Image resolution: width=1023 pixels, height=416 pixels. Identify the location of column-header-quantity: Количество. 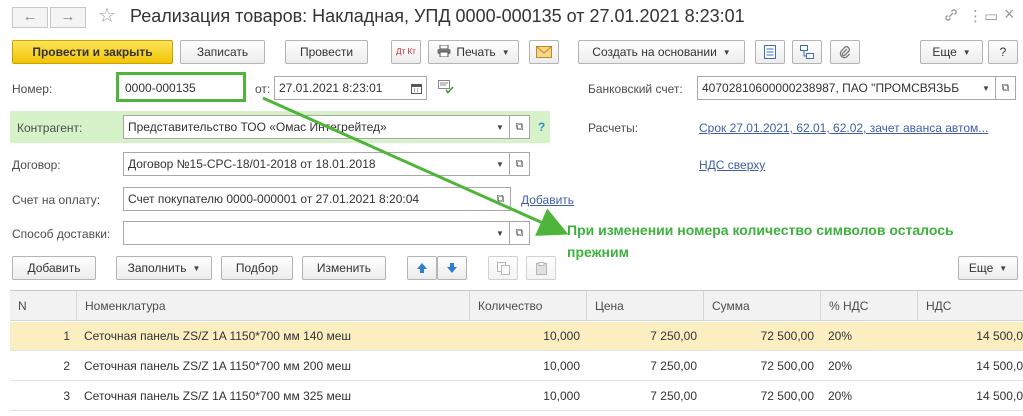
(527, 306).